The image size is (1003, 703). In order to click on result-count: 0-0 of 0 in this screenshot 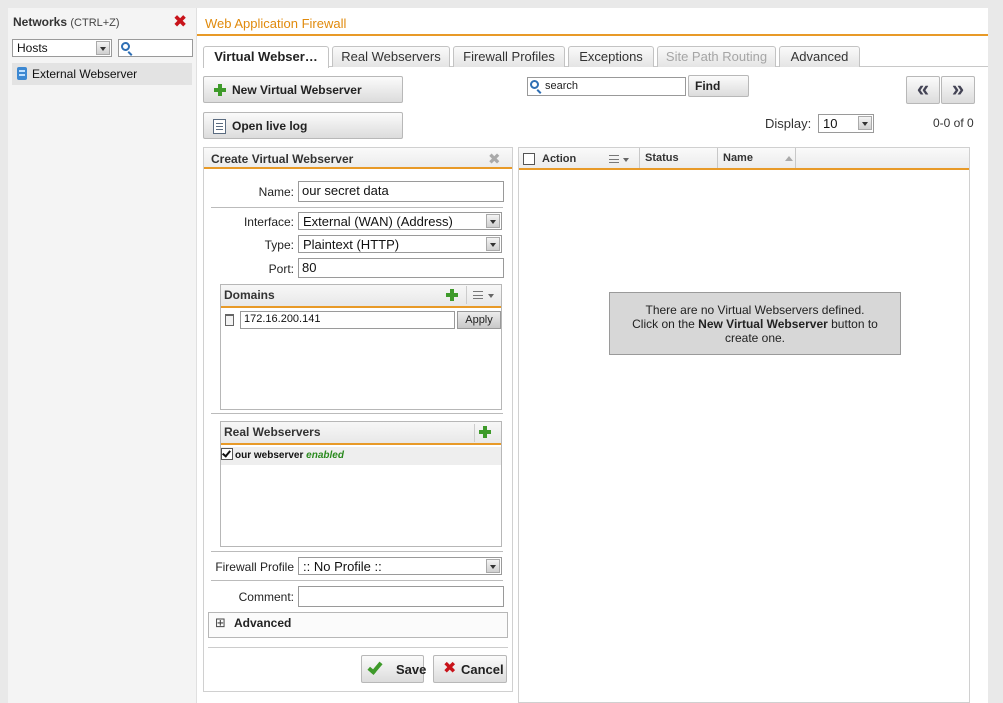, I will do `click(953, 123)`.